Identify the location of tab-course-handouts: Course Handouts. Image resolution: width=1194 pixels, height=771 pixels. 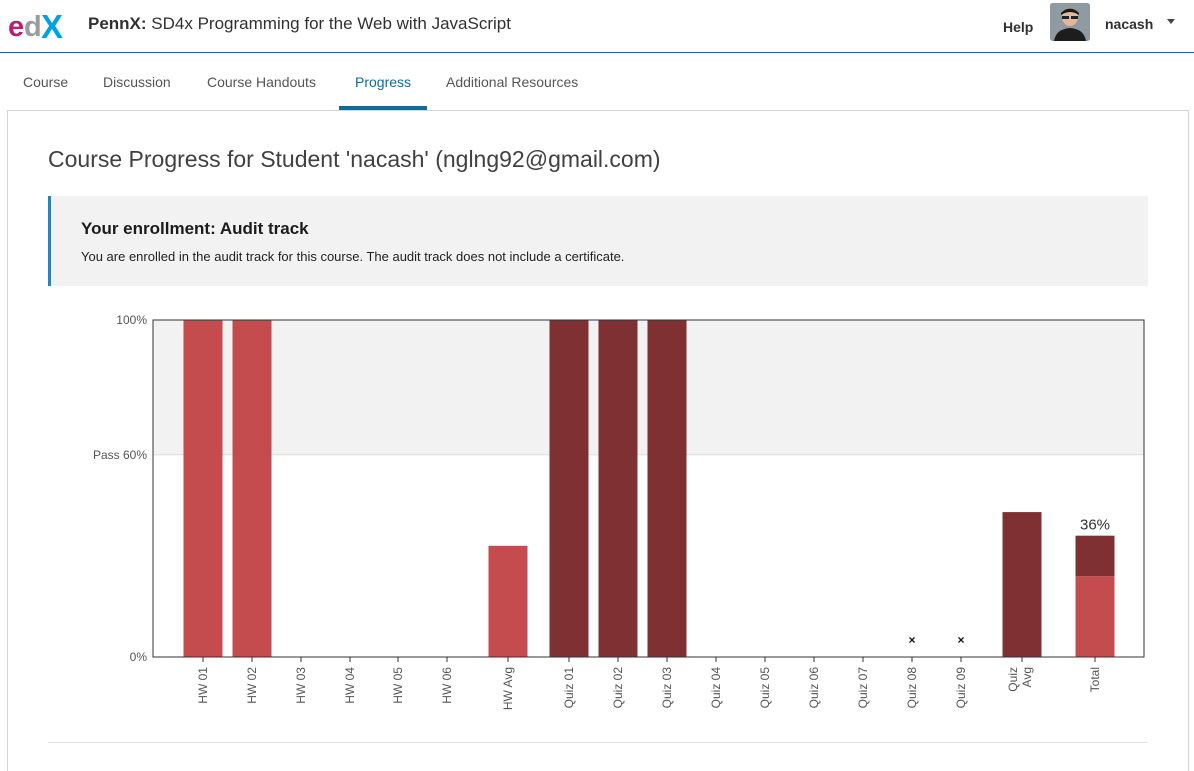
(261, 82).